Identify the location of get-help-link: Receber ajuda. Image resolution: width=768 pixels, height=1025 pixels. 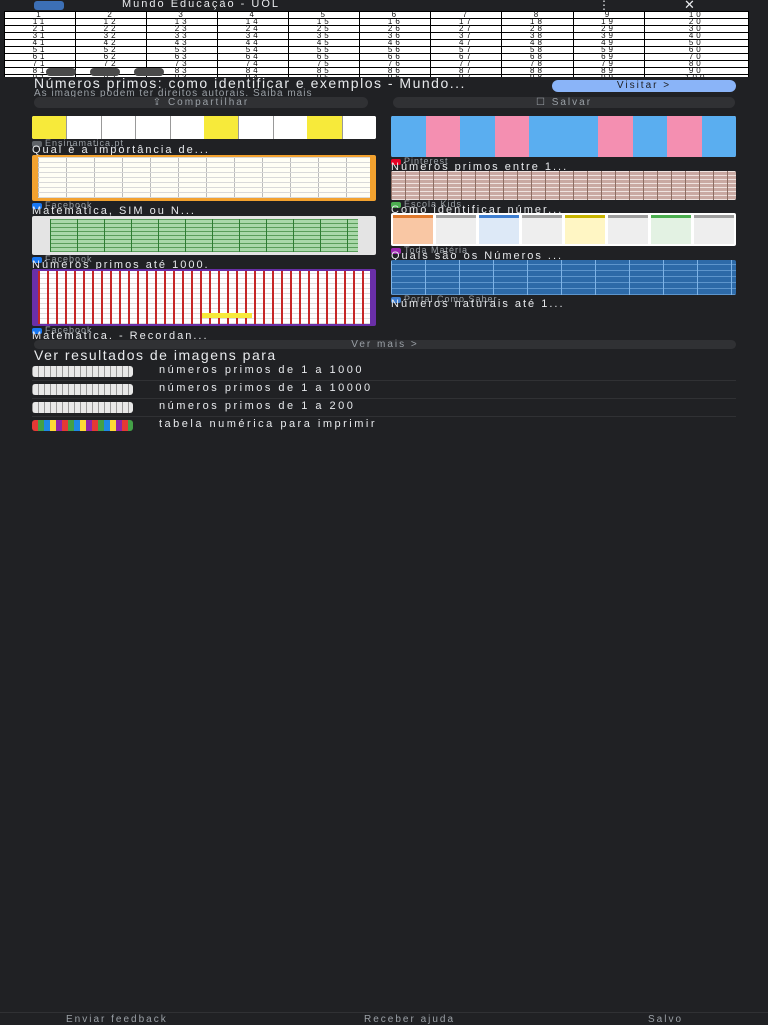
(409, 1019).